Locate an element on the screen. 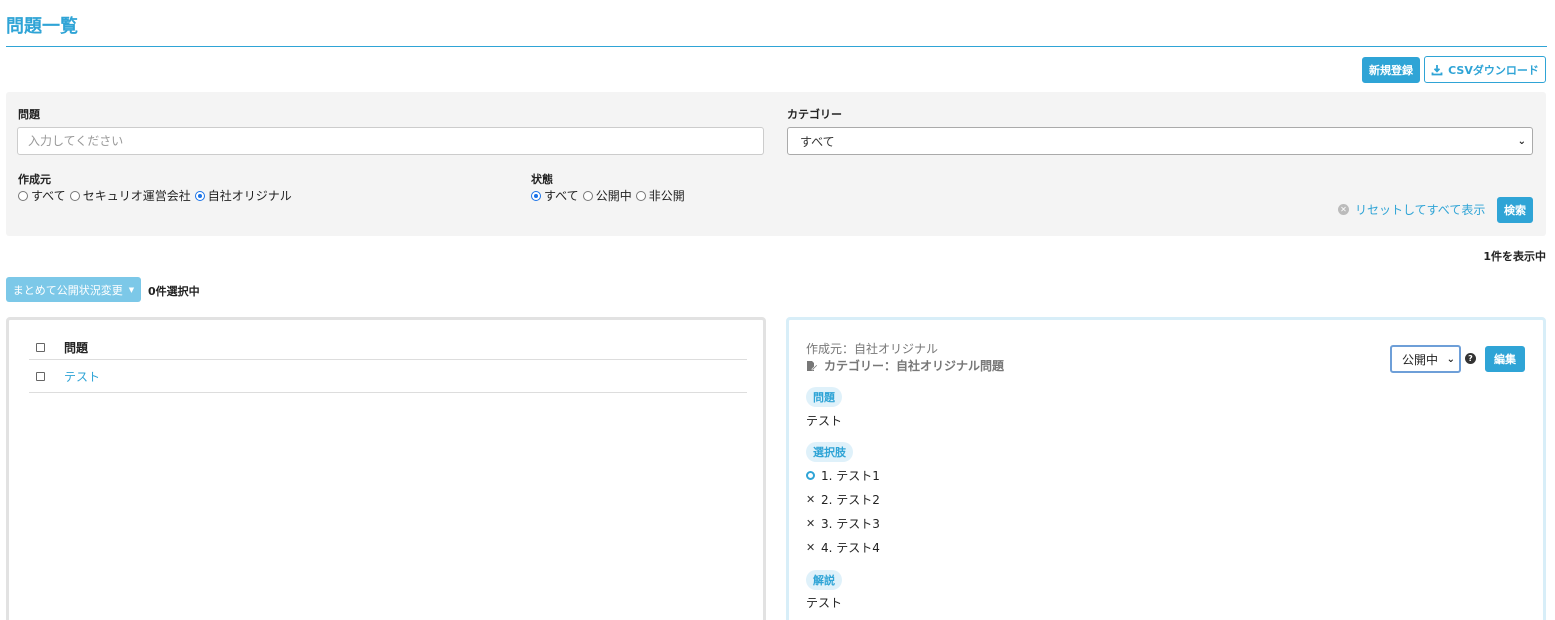 The height and width of the screenshot is (620, 1555). creator-label: 作成元 is located at coordinates (34, 179).